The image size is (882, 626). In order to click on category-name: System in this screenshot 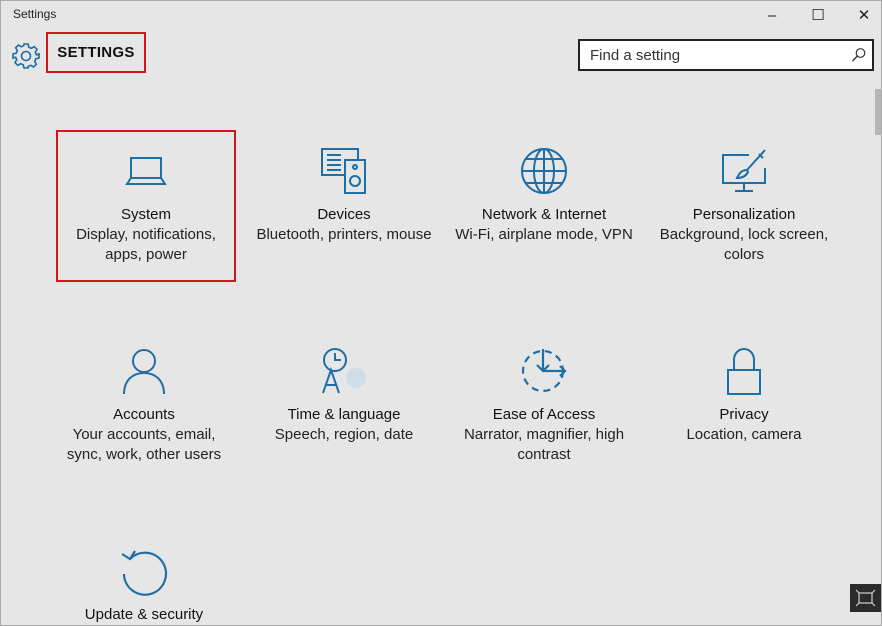, I will do `click(145, 214)`.